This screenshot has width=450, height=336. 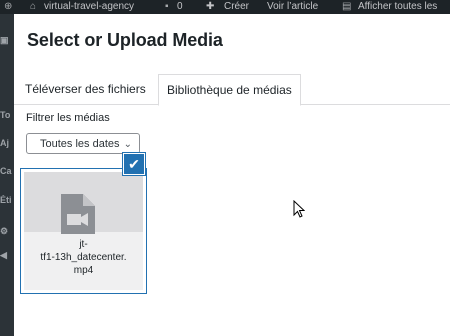 What do you see at coordinates (80, 144) in the screenshot?
I see `date-filter-value: Toutes les dates` at bounding box center [80, 144].